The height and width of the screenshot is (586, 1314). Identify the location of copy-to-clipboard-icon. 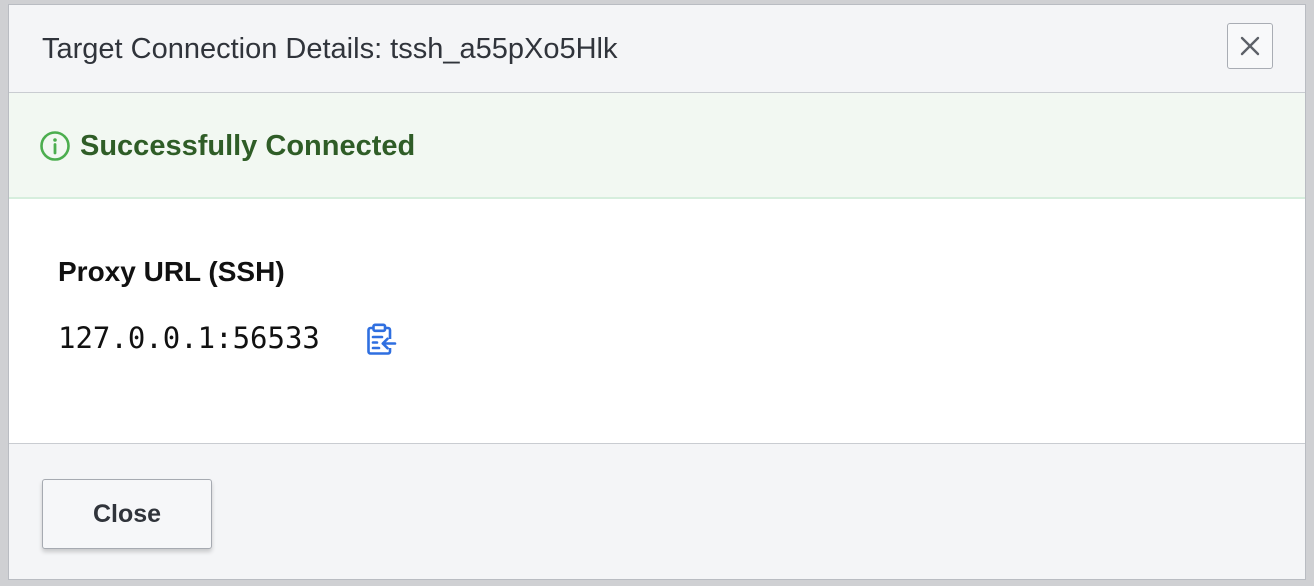
(382, 339).